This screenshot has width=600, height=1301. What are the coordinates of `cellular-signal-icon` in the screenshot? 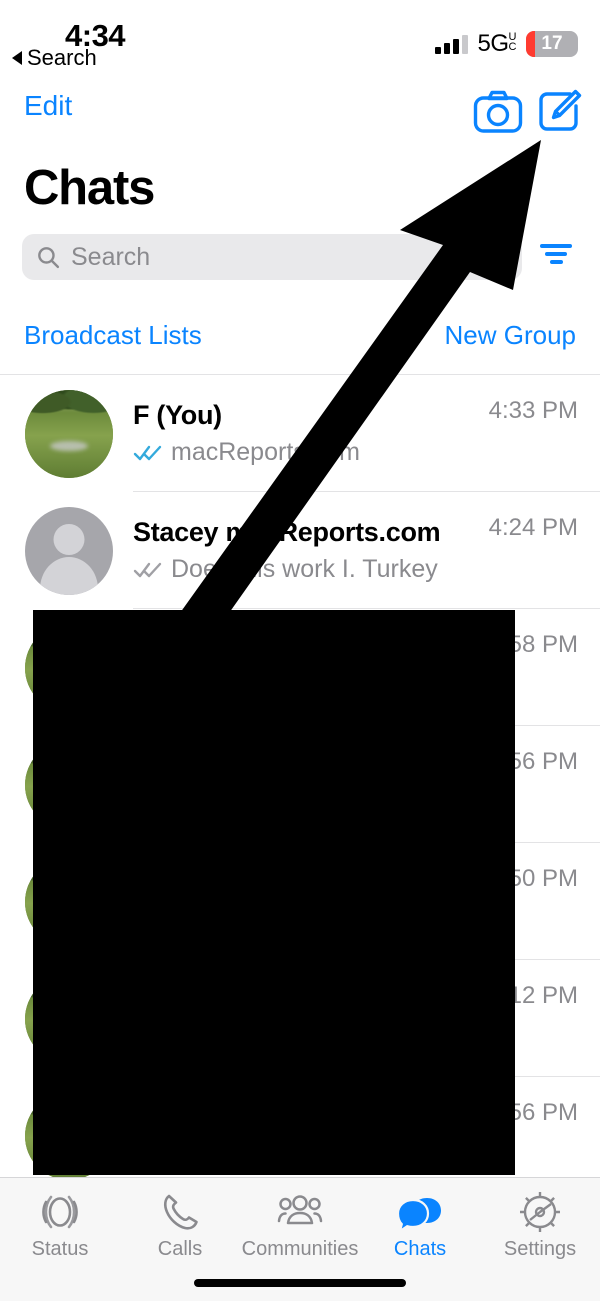 It's located at (451, 44).